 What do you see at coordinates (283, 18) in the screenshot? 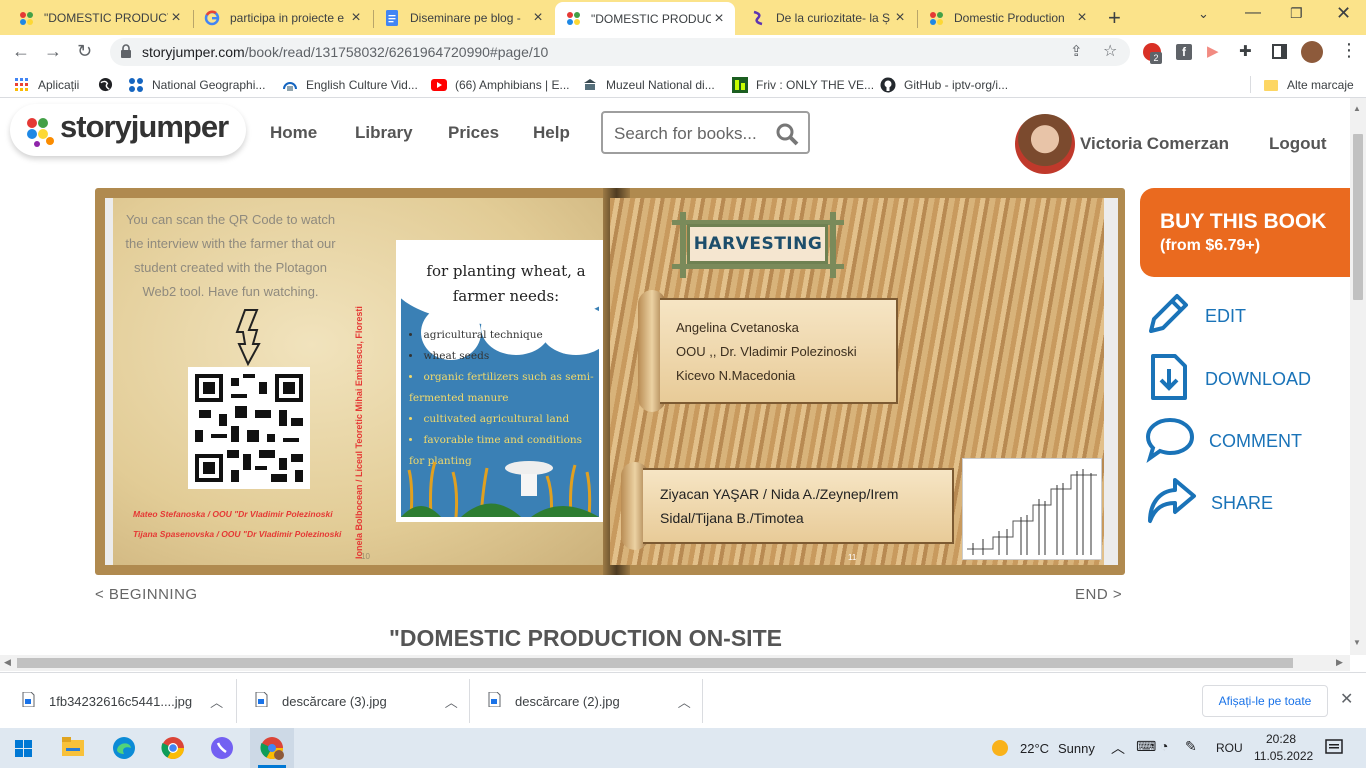
I see `tab-2: participa in proiecte e ×` at bounding box center [283, 18].